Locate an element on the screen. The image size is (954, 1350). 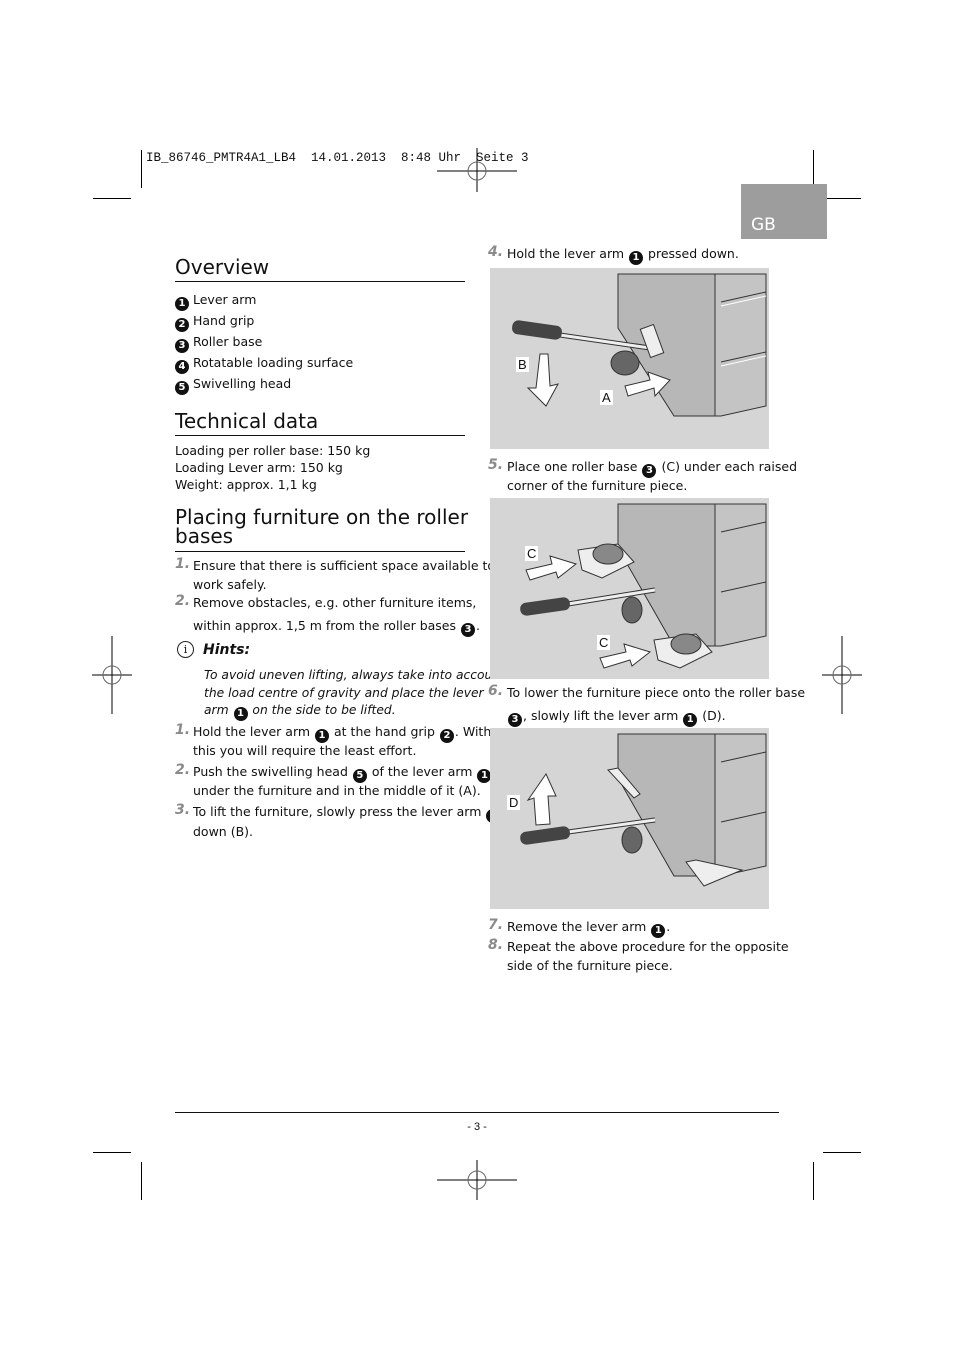
step-text: 3, slowly lift the lever arm 1 (D). is located at coordinates (616, 716).